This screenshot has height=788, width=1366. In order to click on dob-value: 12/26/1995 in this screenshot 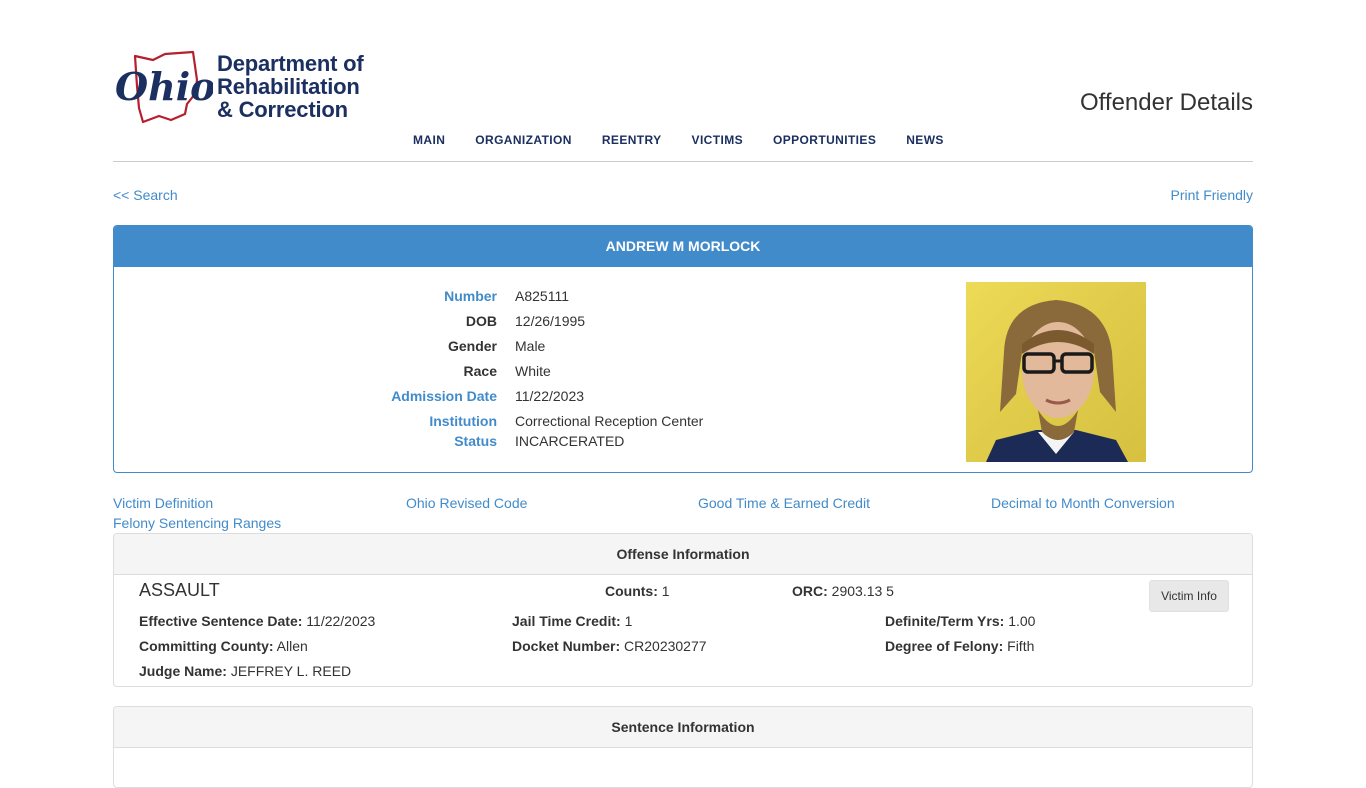, I will do `click(550, 321)`.